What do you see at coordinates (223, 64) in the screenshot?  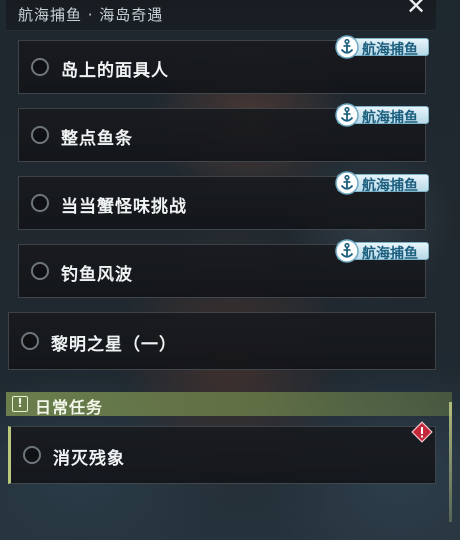 I see `quest-item-1: 岛上的面具人 航海捕鱼` at bounding box center [223, 64].